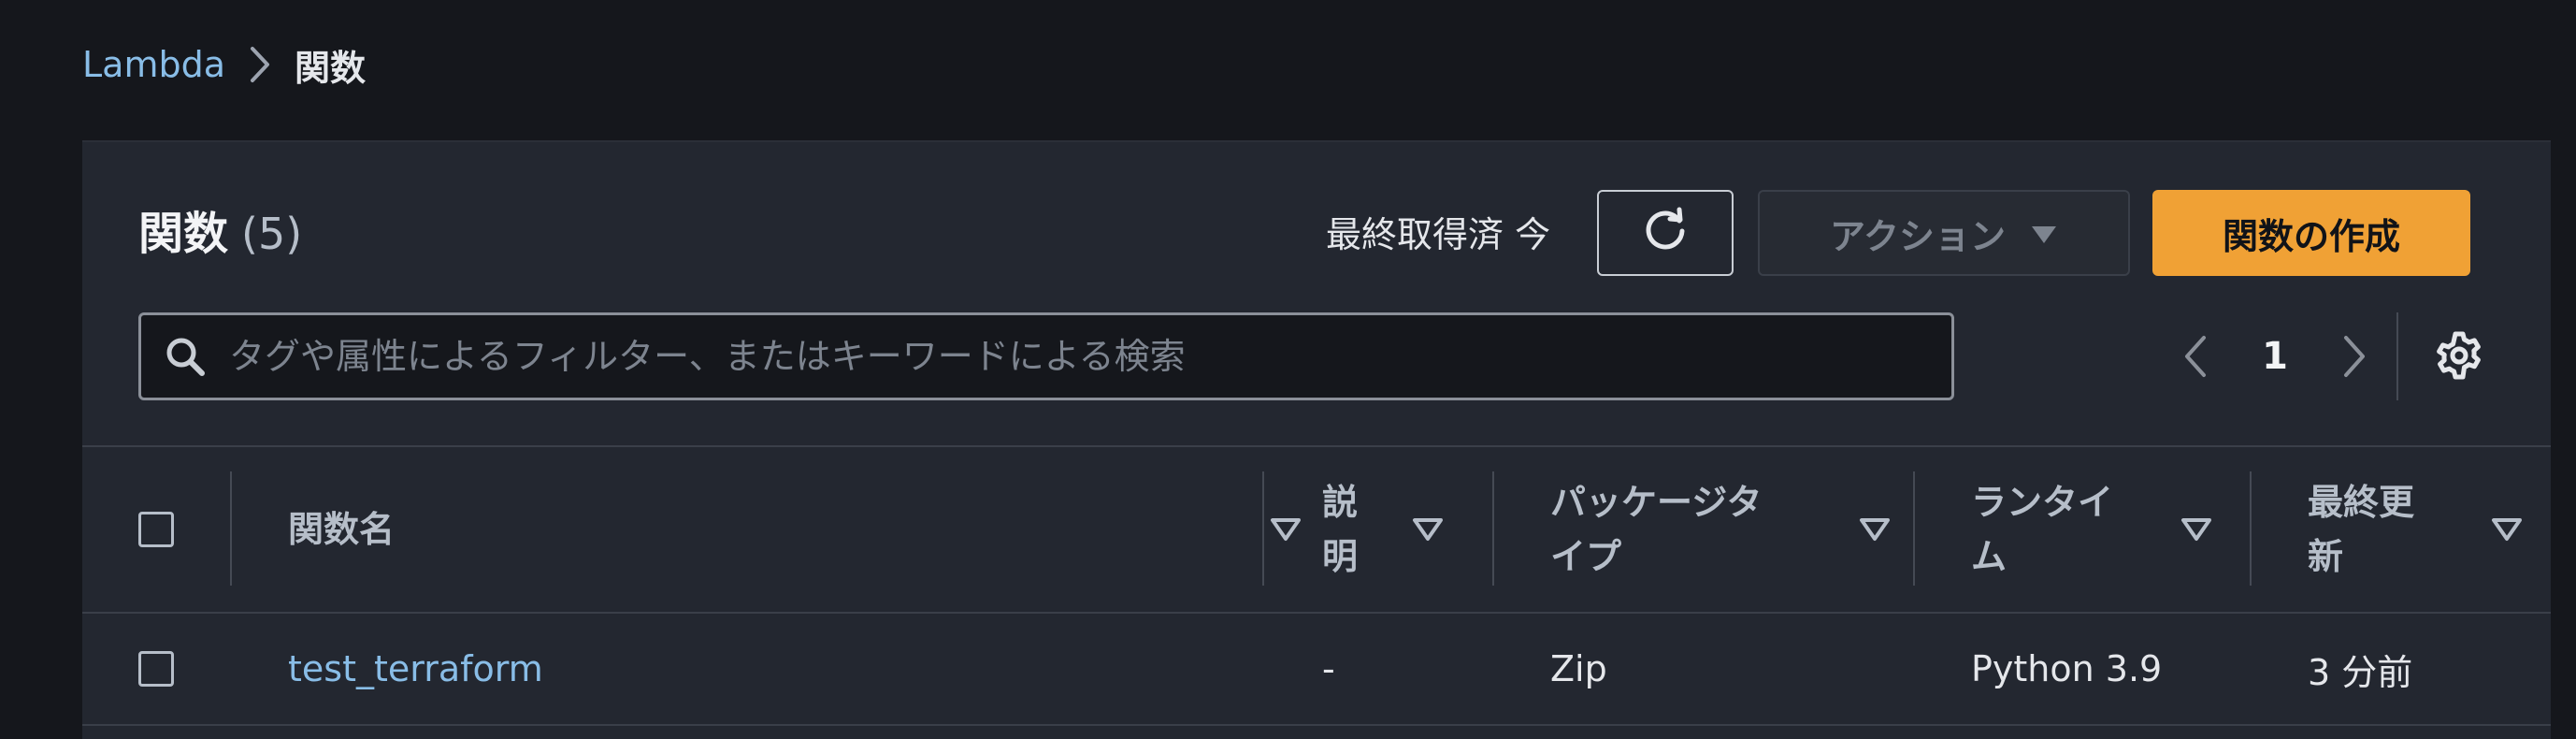  I want to click on breadcrumb-link-lambda: Lambda, so click(154, 64).